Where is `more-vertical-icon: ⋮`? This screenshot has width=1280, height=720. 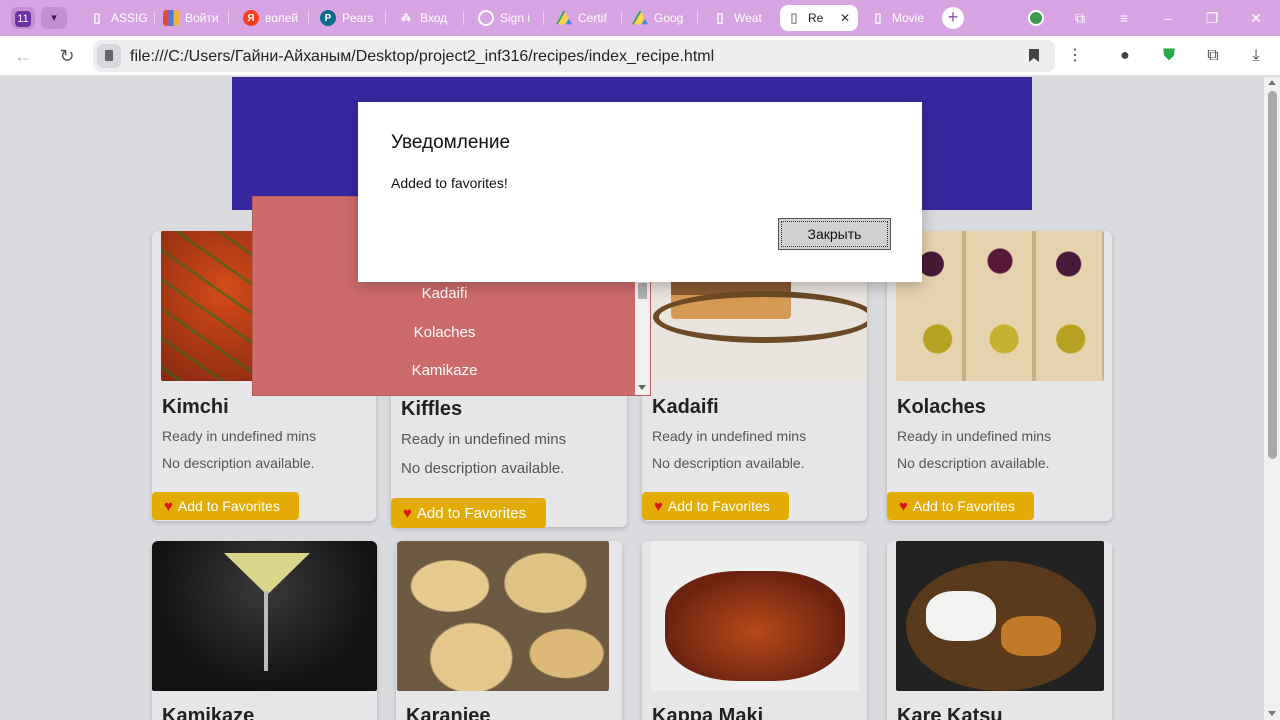 more-vertical-icon: ⋮ is located at coordinates (1075, 56).